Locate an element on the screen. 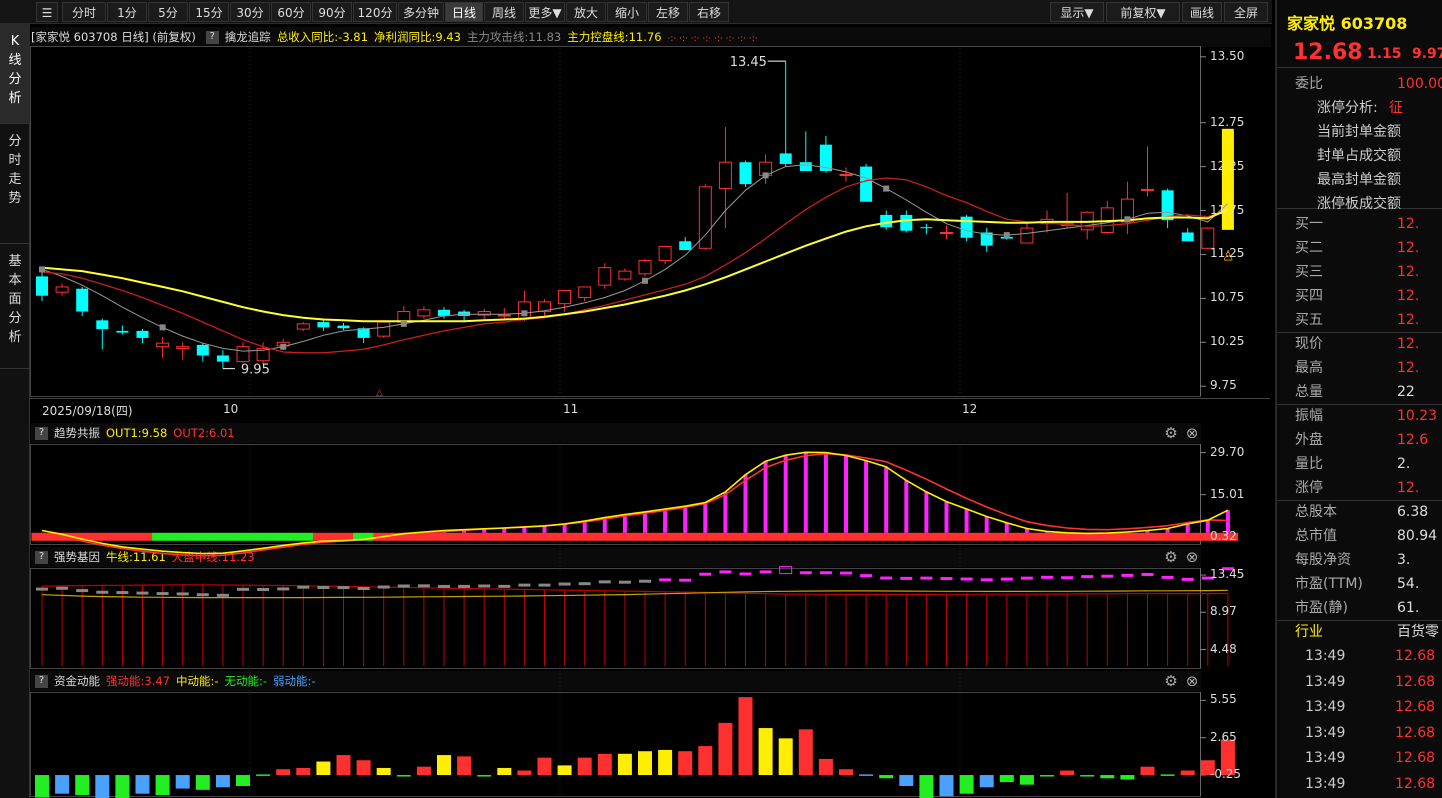  quote-label: 振幅 is located at coordinates (1309, 416).